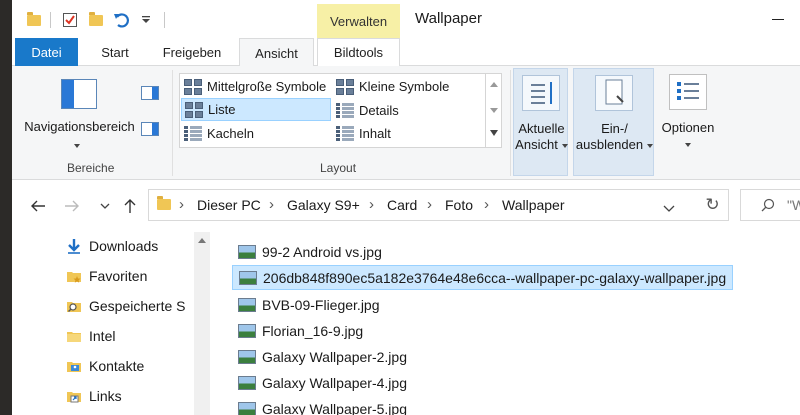 This screenshot has width=800, height=415. Describe the element at coordinates (358, 52) in the screenshot. I see `tab-bildtools: Bildtools` at that location.